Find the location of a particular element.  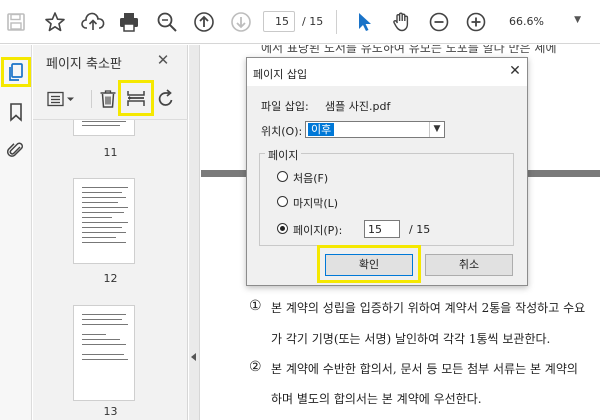

dialog-close-icon: ✕ is located at coordinates (515, 71).